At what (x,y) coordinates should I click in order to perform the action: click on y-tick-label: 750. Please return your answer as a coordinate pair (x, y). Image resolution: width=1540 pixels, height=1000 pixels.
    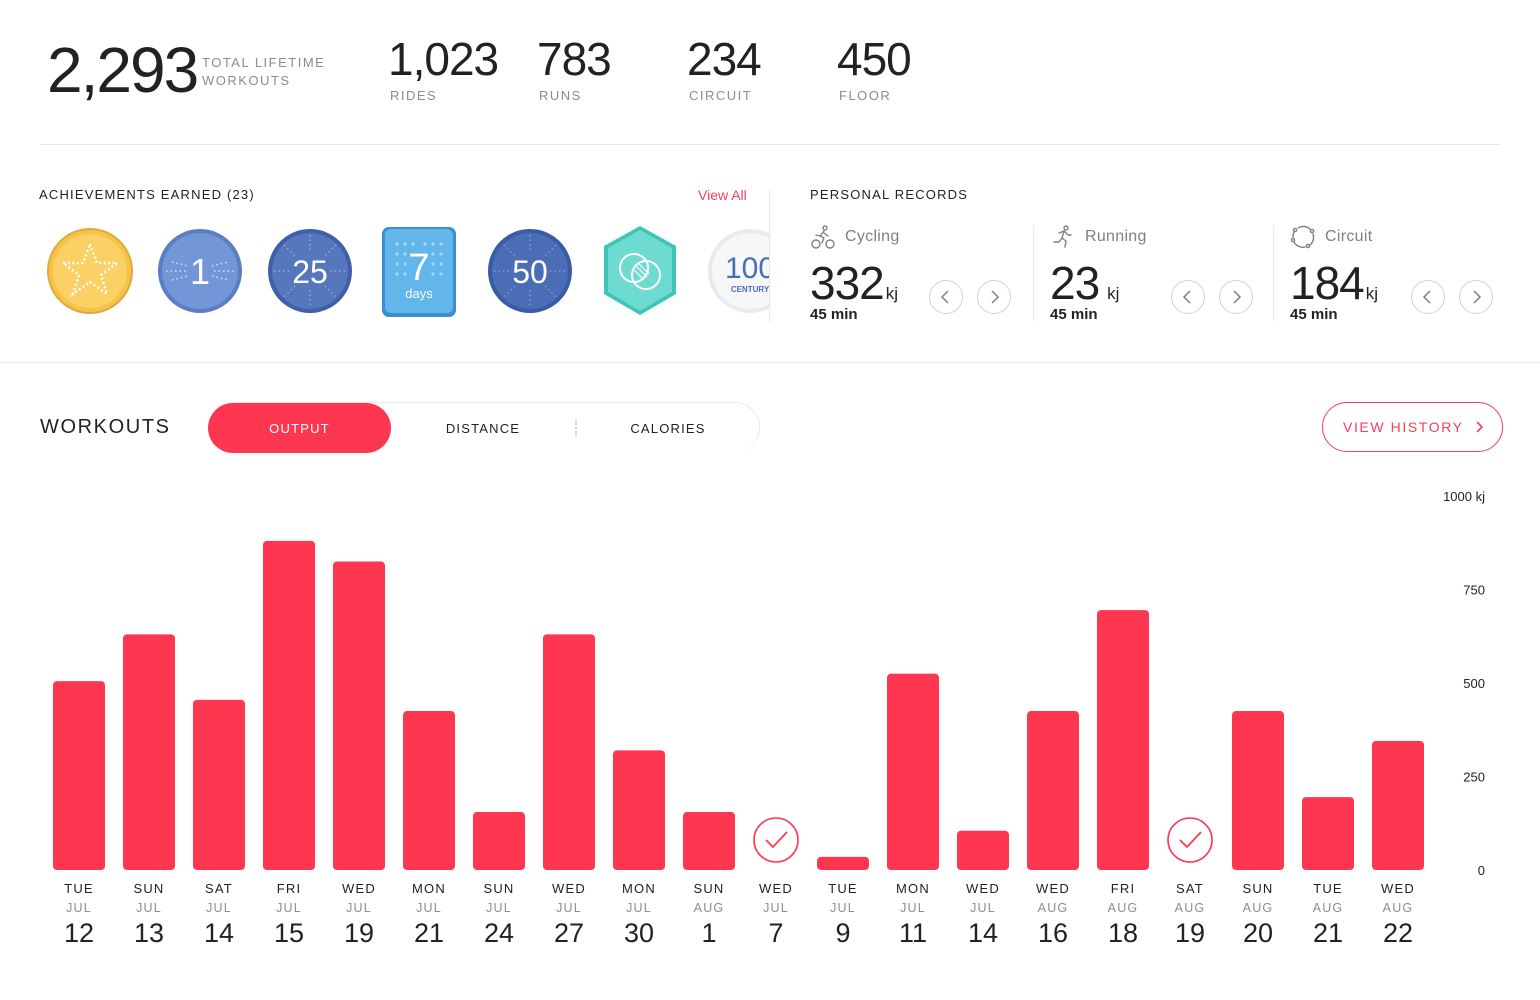
    Looking at the image, I should click on (1474, 590).